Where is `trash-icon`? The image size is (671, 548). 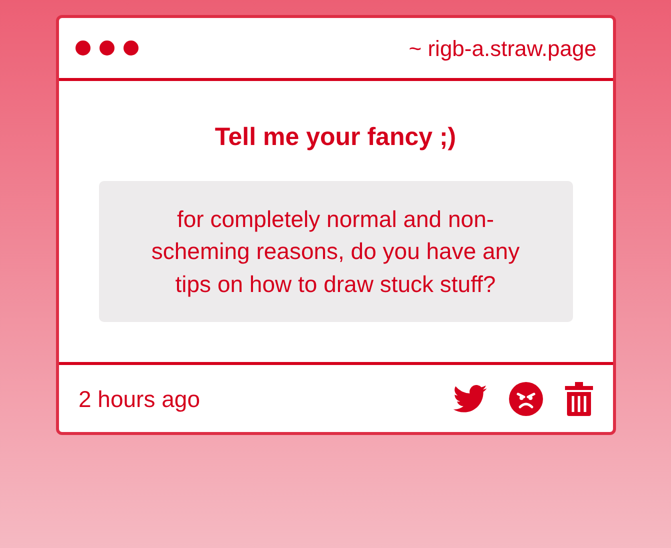
trash-icon is located at coordinates (578, 399).